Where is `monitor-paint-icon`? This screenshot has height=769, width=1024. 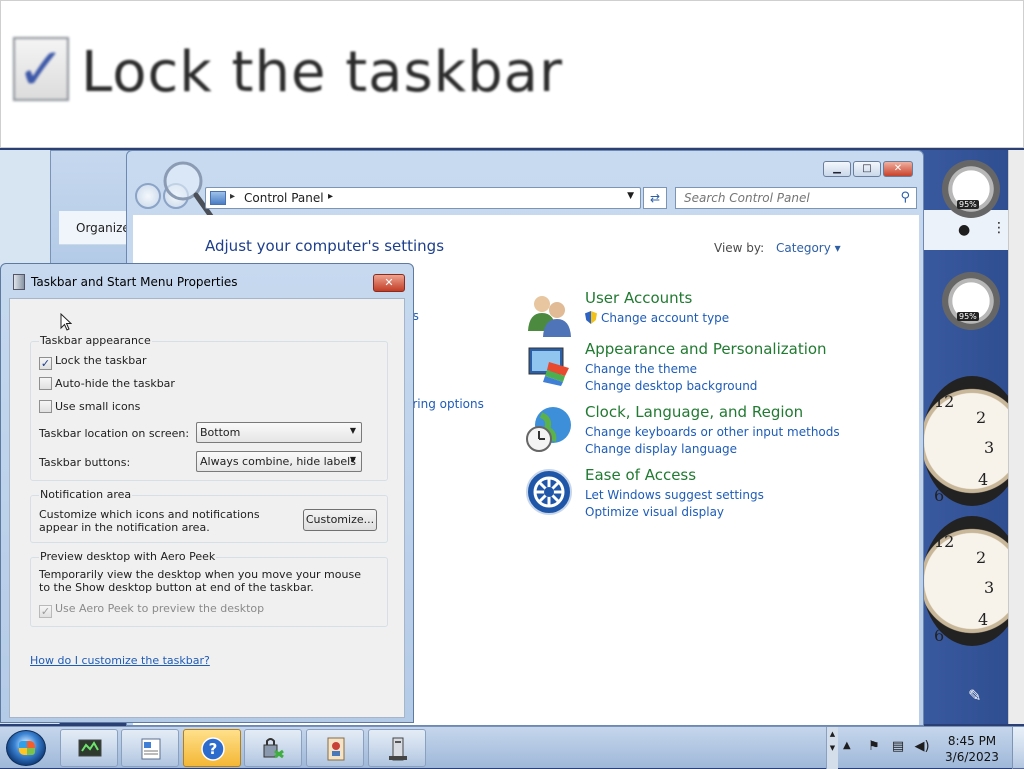 monitor-paint-icon is located at coordinates (548, 366).